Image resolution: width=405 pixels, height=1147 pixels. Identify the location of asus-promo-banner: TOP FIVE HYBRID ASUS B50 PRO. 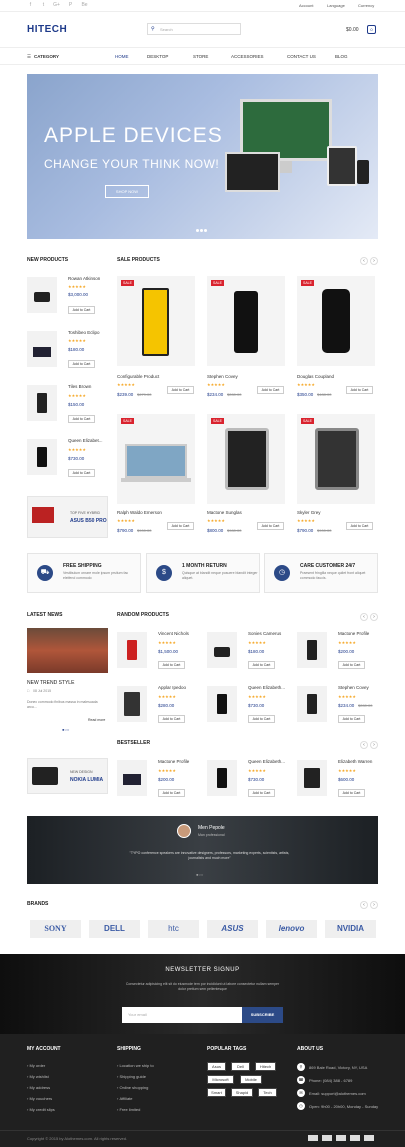
(67, 517).